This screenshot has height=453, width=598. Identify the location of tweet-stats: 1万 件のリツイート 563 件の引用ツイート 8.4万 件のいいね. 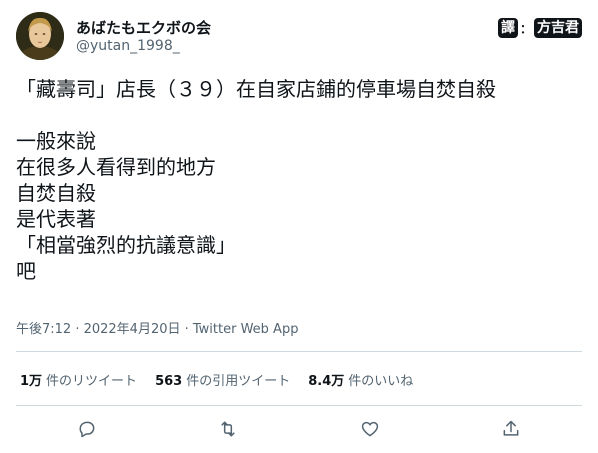
(216, 379).